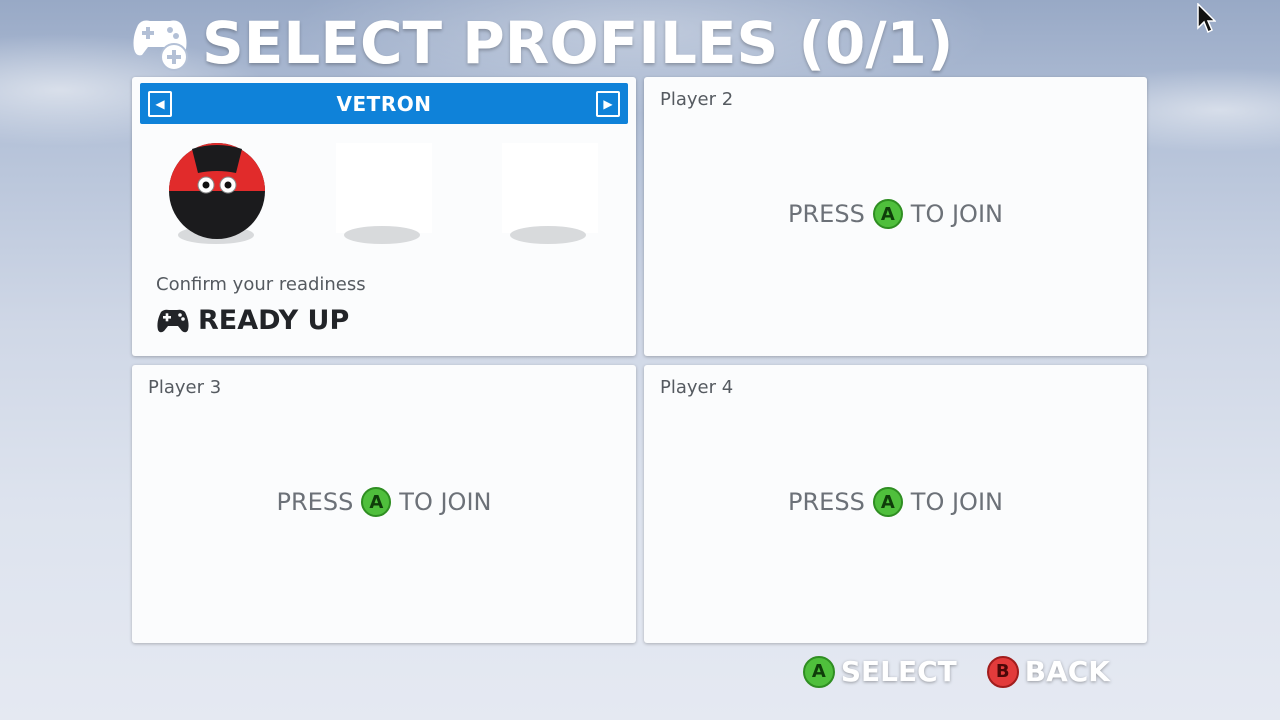 Image resolution: width=1280 pixels, height=720 pixels. What do you see at coordinates (274, 320) in the screenshot?
I see `ready-up-label: READY UP` at bounding box center [274, 320].